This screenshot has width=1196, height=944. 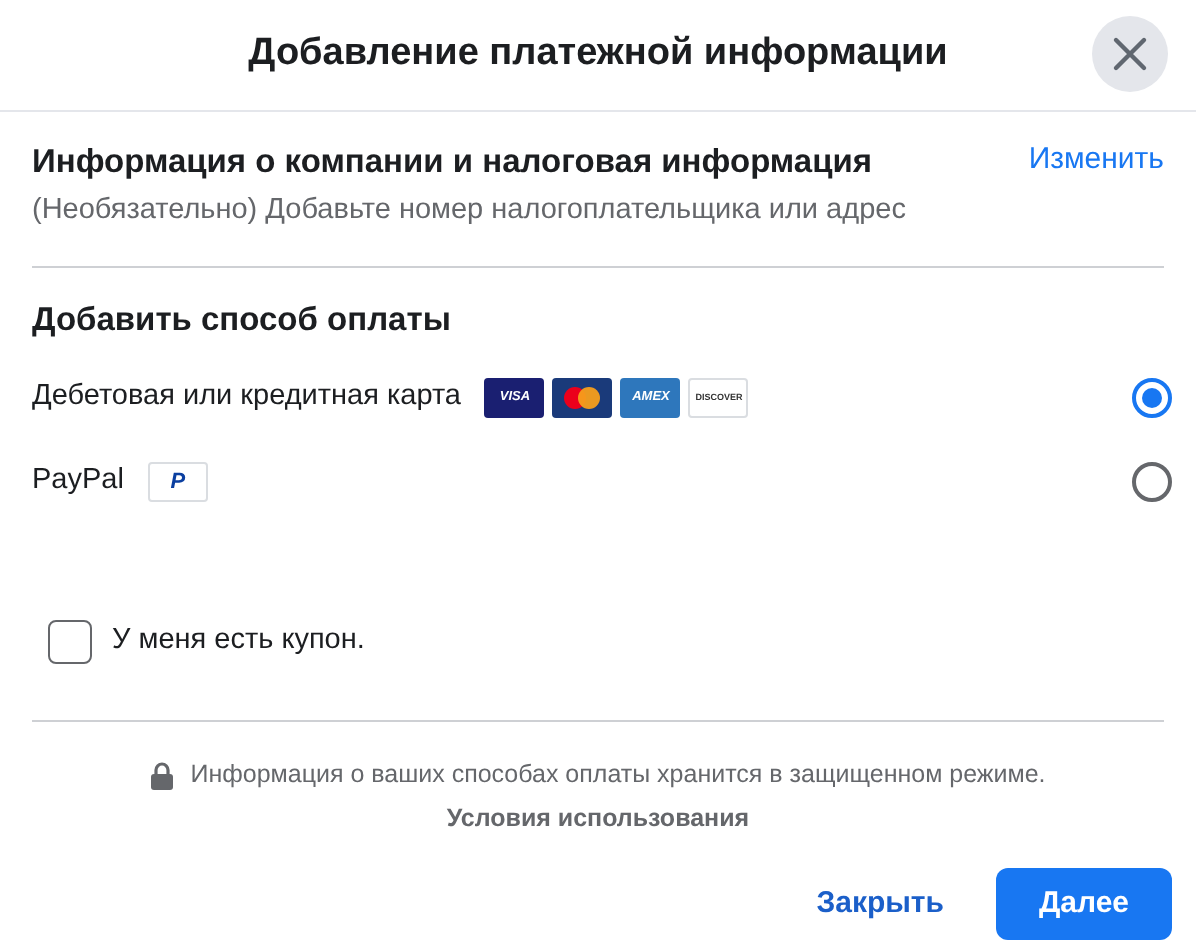 I want to click on checkbox, so click(x=70, y=642).